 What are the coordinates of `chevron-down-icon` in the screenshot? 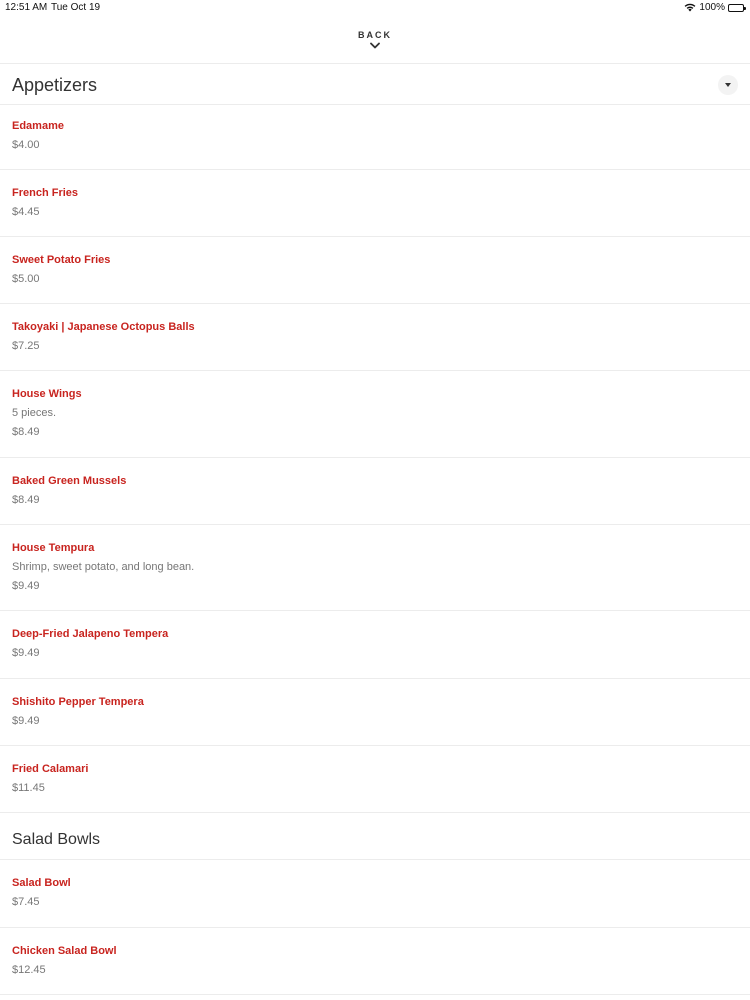 It's located at (375, 45).